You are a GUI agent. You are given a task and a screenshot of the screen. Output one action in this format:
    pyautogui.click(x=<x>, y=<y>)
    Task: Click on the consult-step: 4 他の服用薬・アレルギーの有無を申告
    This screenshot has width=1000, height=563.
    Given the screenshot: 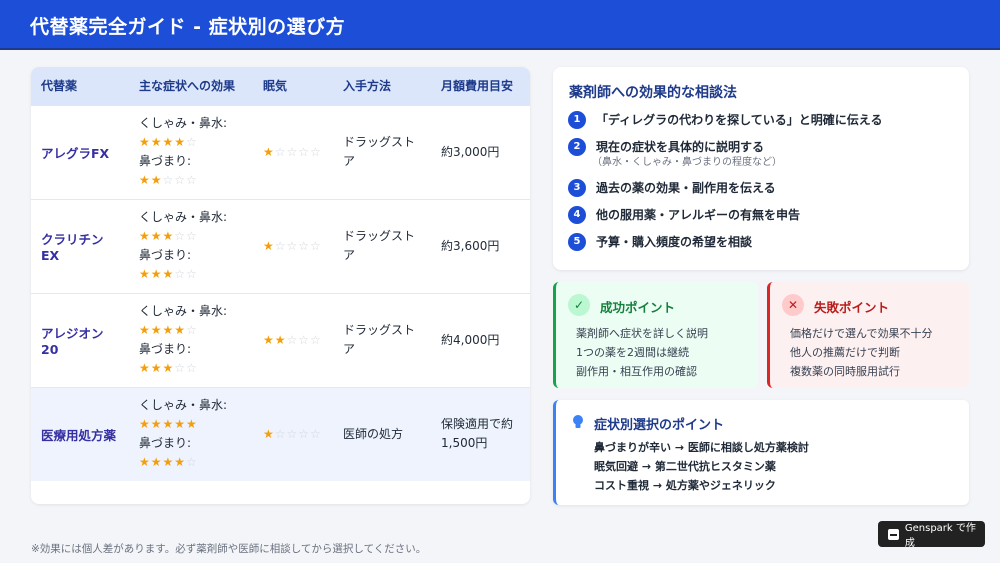 What is the action you would take?
    pyautogui.click(x=684, y=215)
    